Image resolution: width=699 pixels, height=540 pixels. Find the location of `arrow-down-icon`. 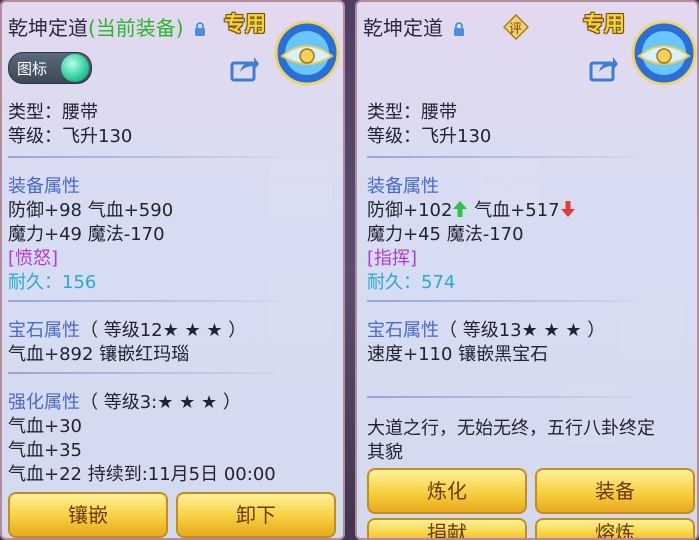

arrow-down-icon is located at coordinates (567, 209).